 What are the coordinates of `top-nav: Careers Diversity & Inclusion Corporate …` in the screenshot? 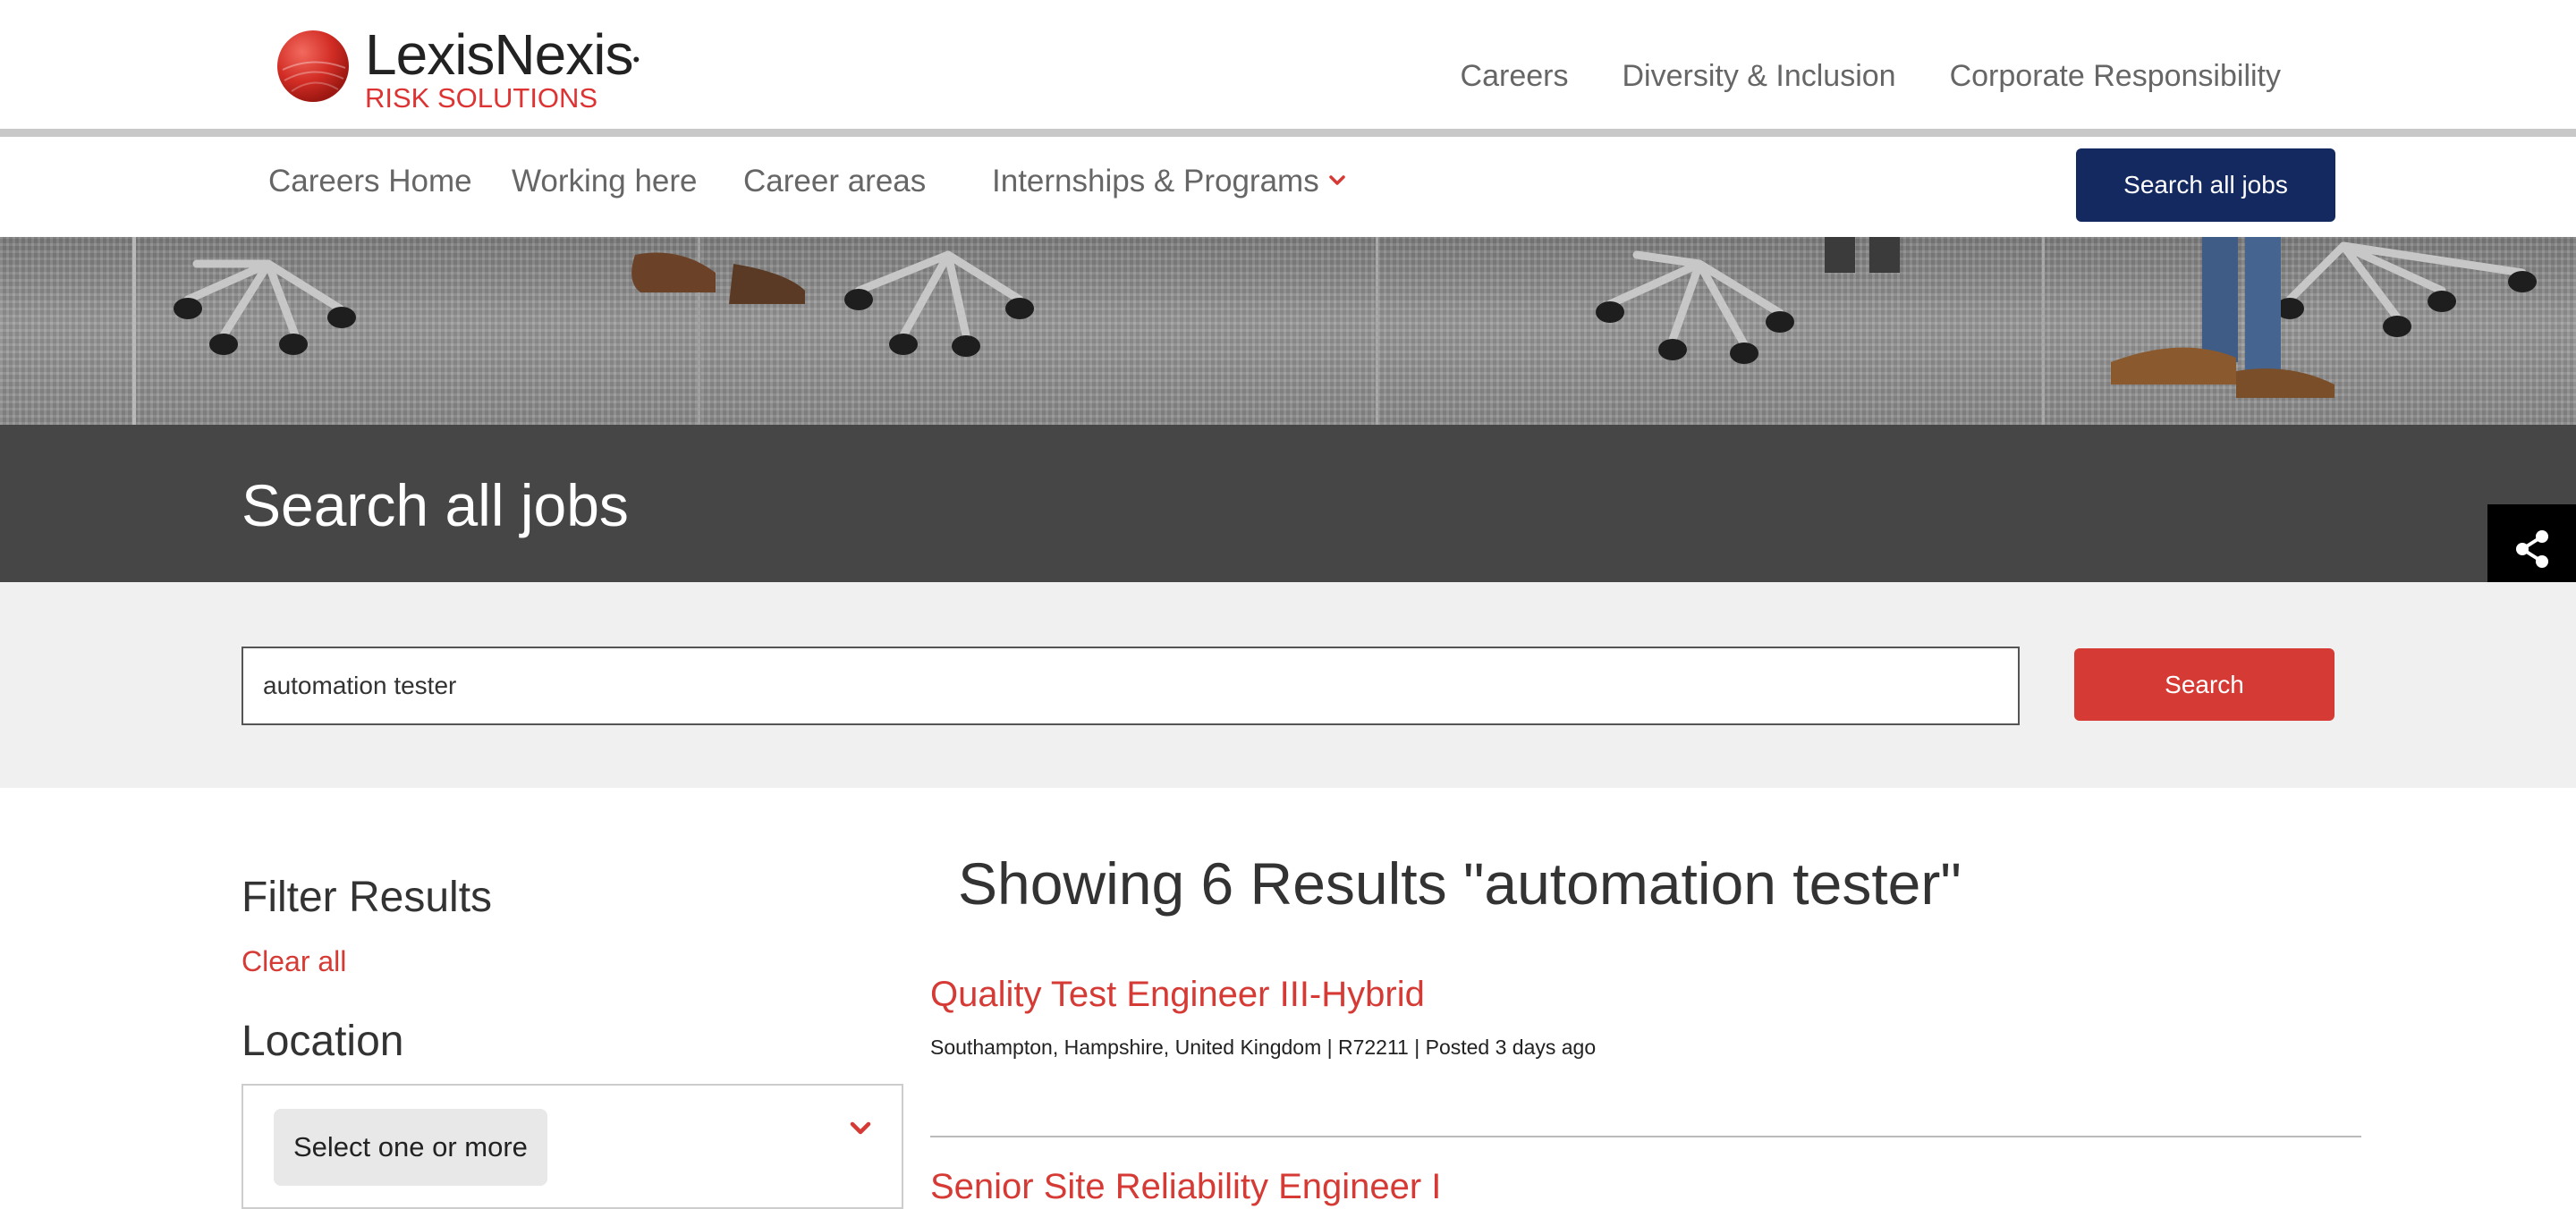 It's located at (1871, 76).